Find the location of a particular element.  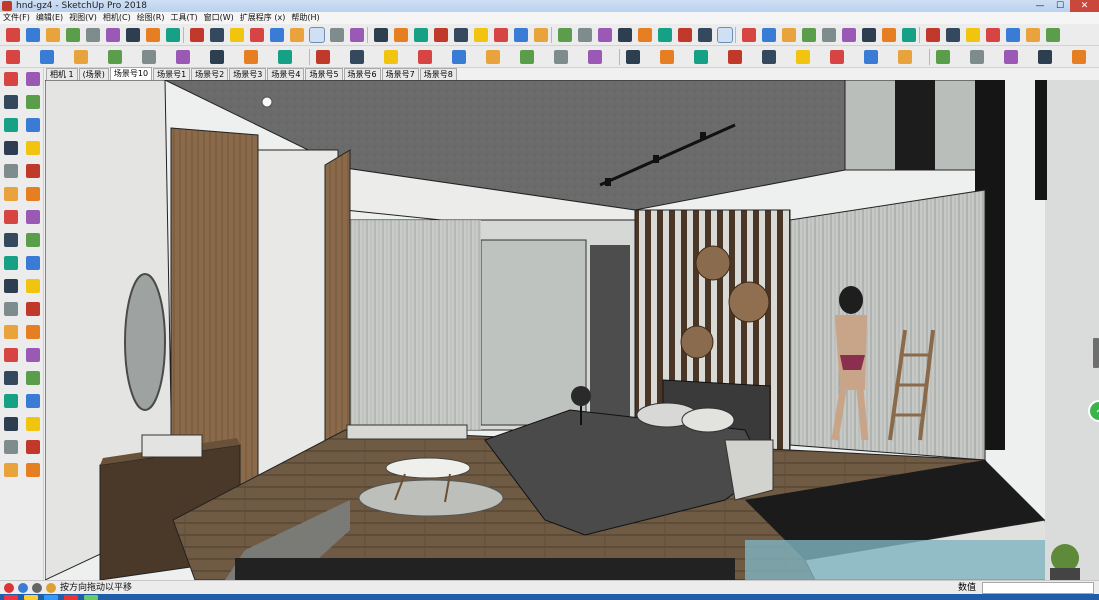

display-section-icon is located at coordinates (481, 35).